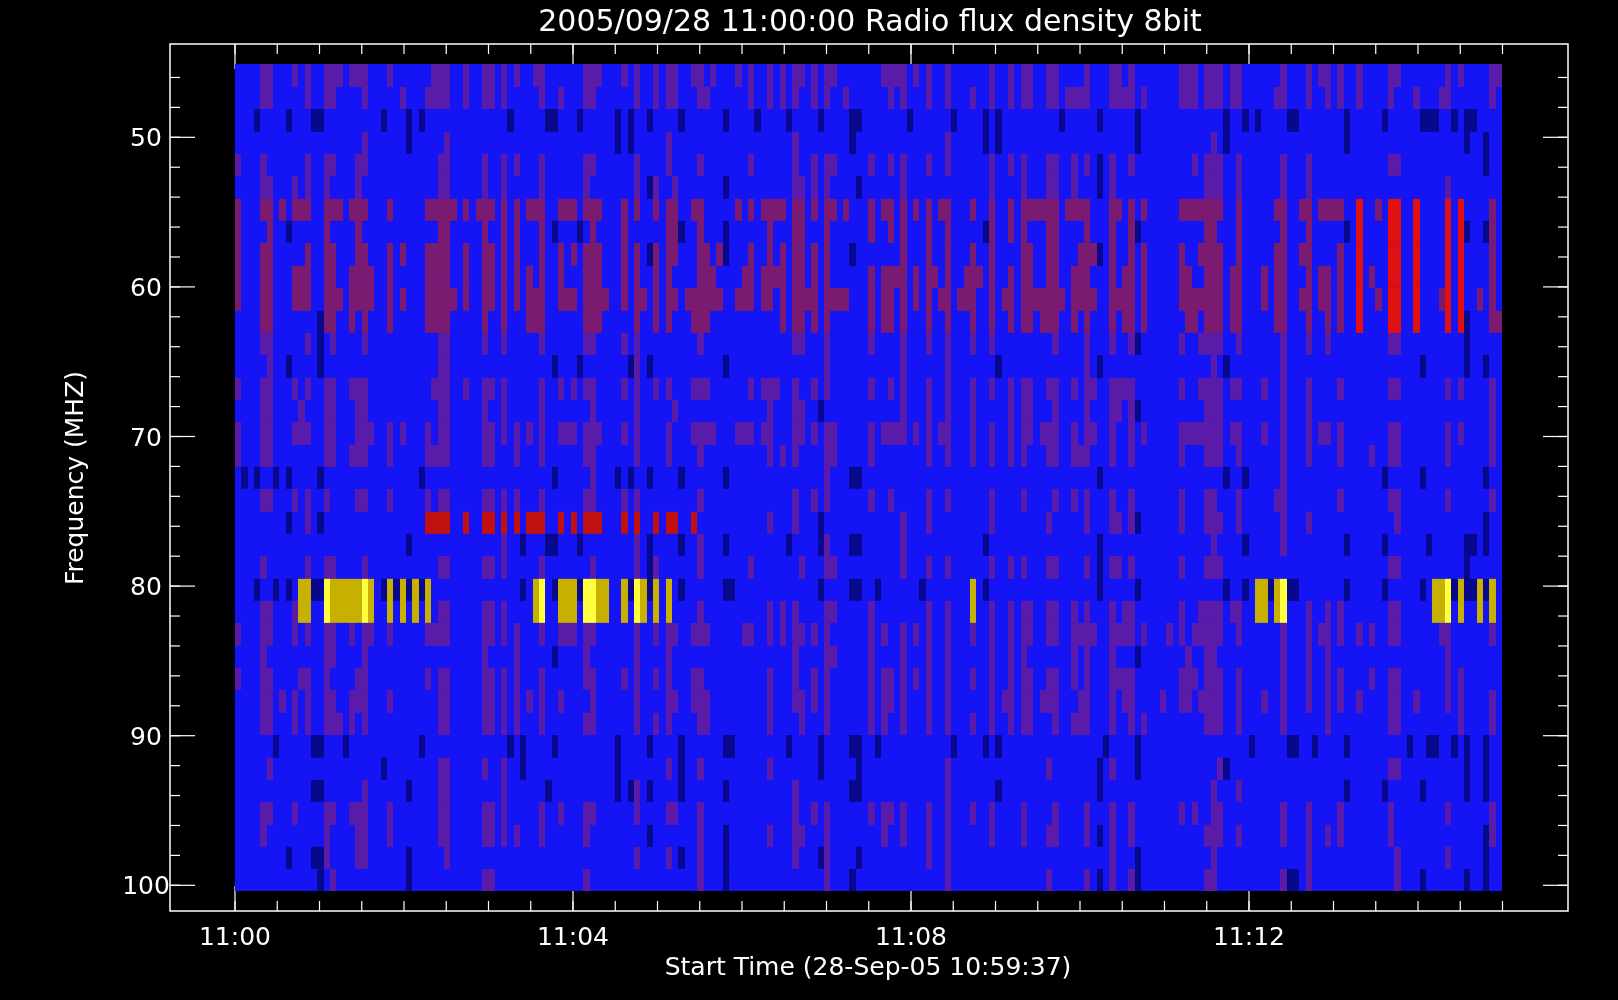 The width and height of the screenshot is (1618, 1000). I want to click on x-tick-label: 11:12, so click(1249, 936).